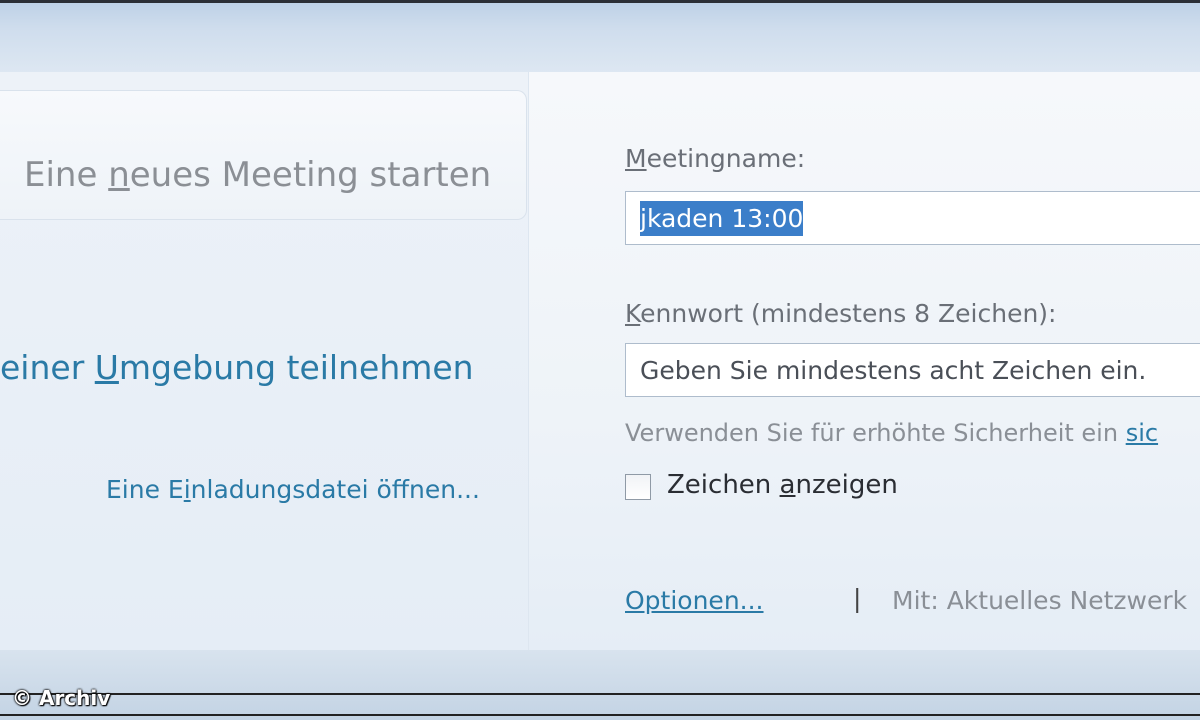 This screenshot has width=1200, height=720. I want to click on show-characters-label: Zeichen anzeigen, so click(782, 485).